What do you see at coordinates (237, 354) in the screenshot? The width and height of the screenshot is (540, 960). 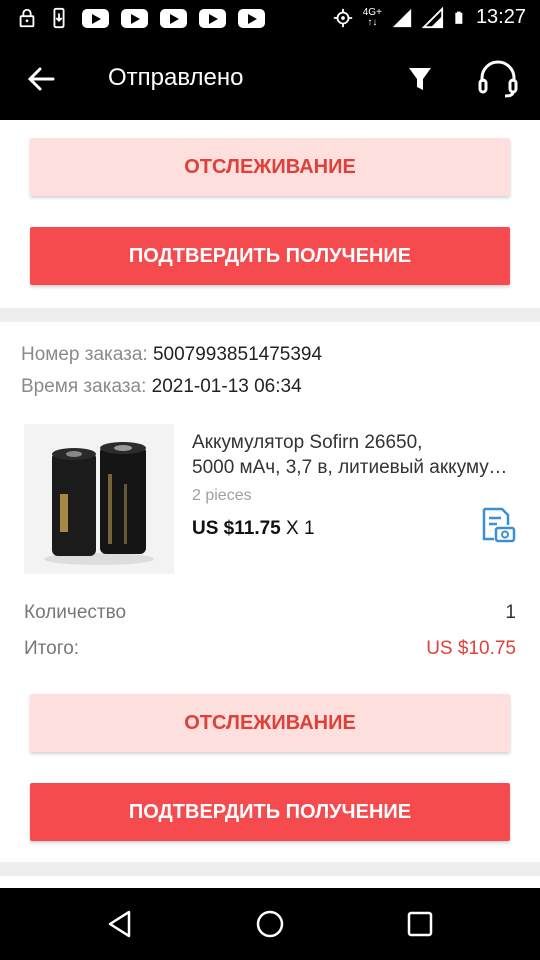 I see `order-number: 5007993851475394` at bounding box center [237, 354].